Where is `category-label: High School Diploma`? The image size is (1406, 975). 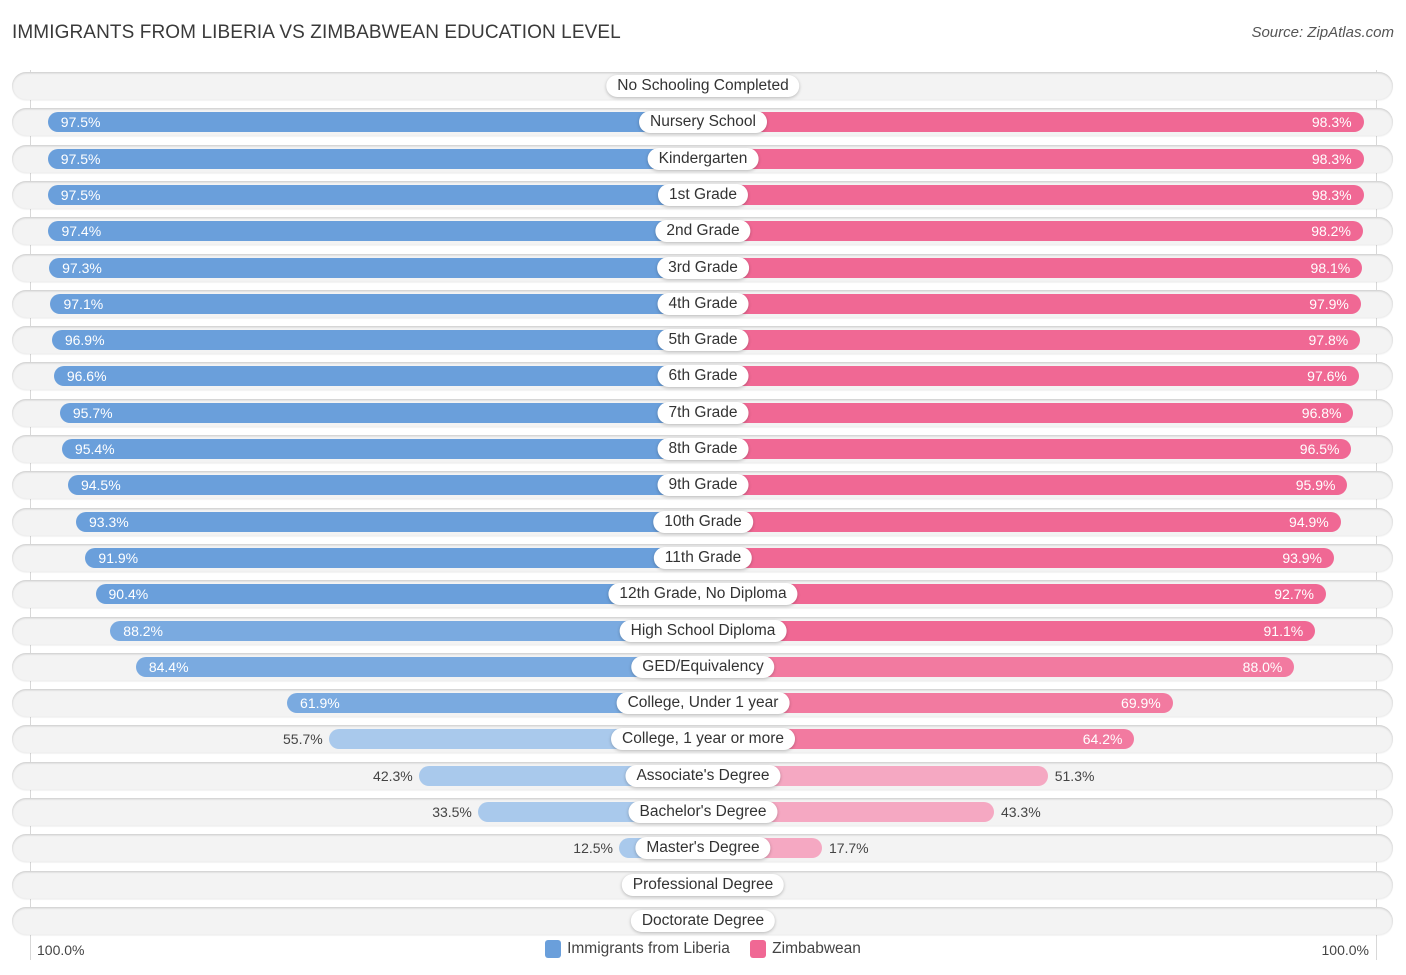 category-label: High School Diploma is located at coordinates (703, 630).